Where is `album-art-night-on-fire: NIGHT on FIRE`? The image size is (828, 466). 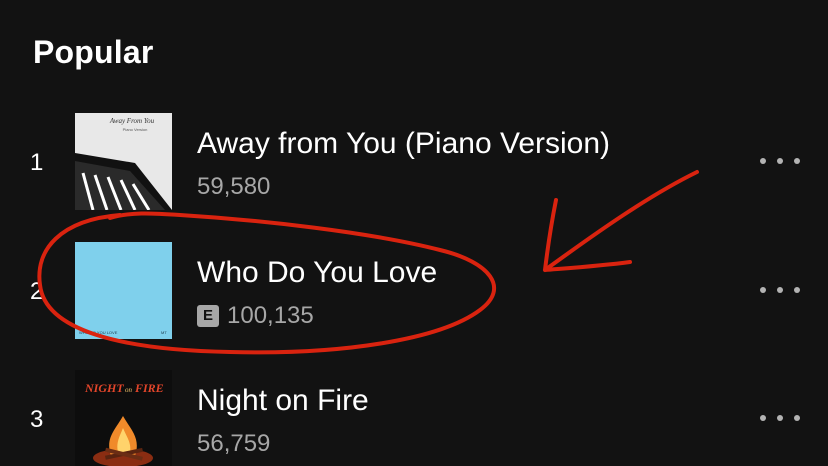
album-art-night-on-fire: NIGHT on FIRE is located at coordinates (123, 418).